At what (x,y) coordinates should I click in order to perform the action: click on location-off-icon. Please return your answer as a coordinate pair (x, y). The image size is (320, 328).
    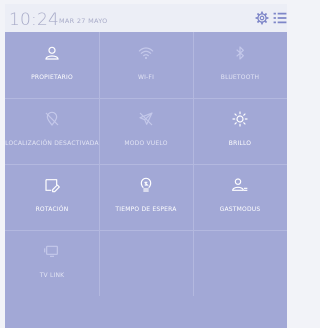
    Looking at the image, I should click on (52, 118).